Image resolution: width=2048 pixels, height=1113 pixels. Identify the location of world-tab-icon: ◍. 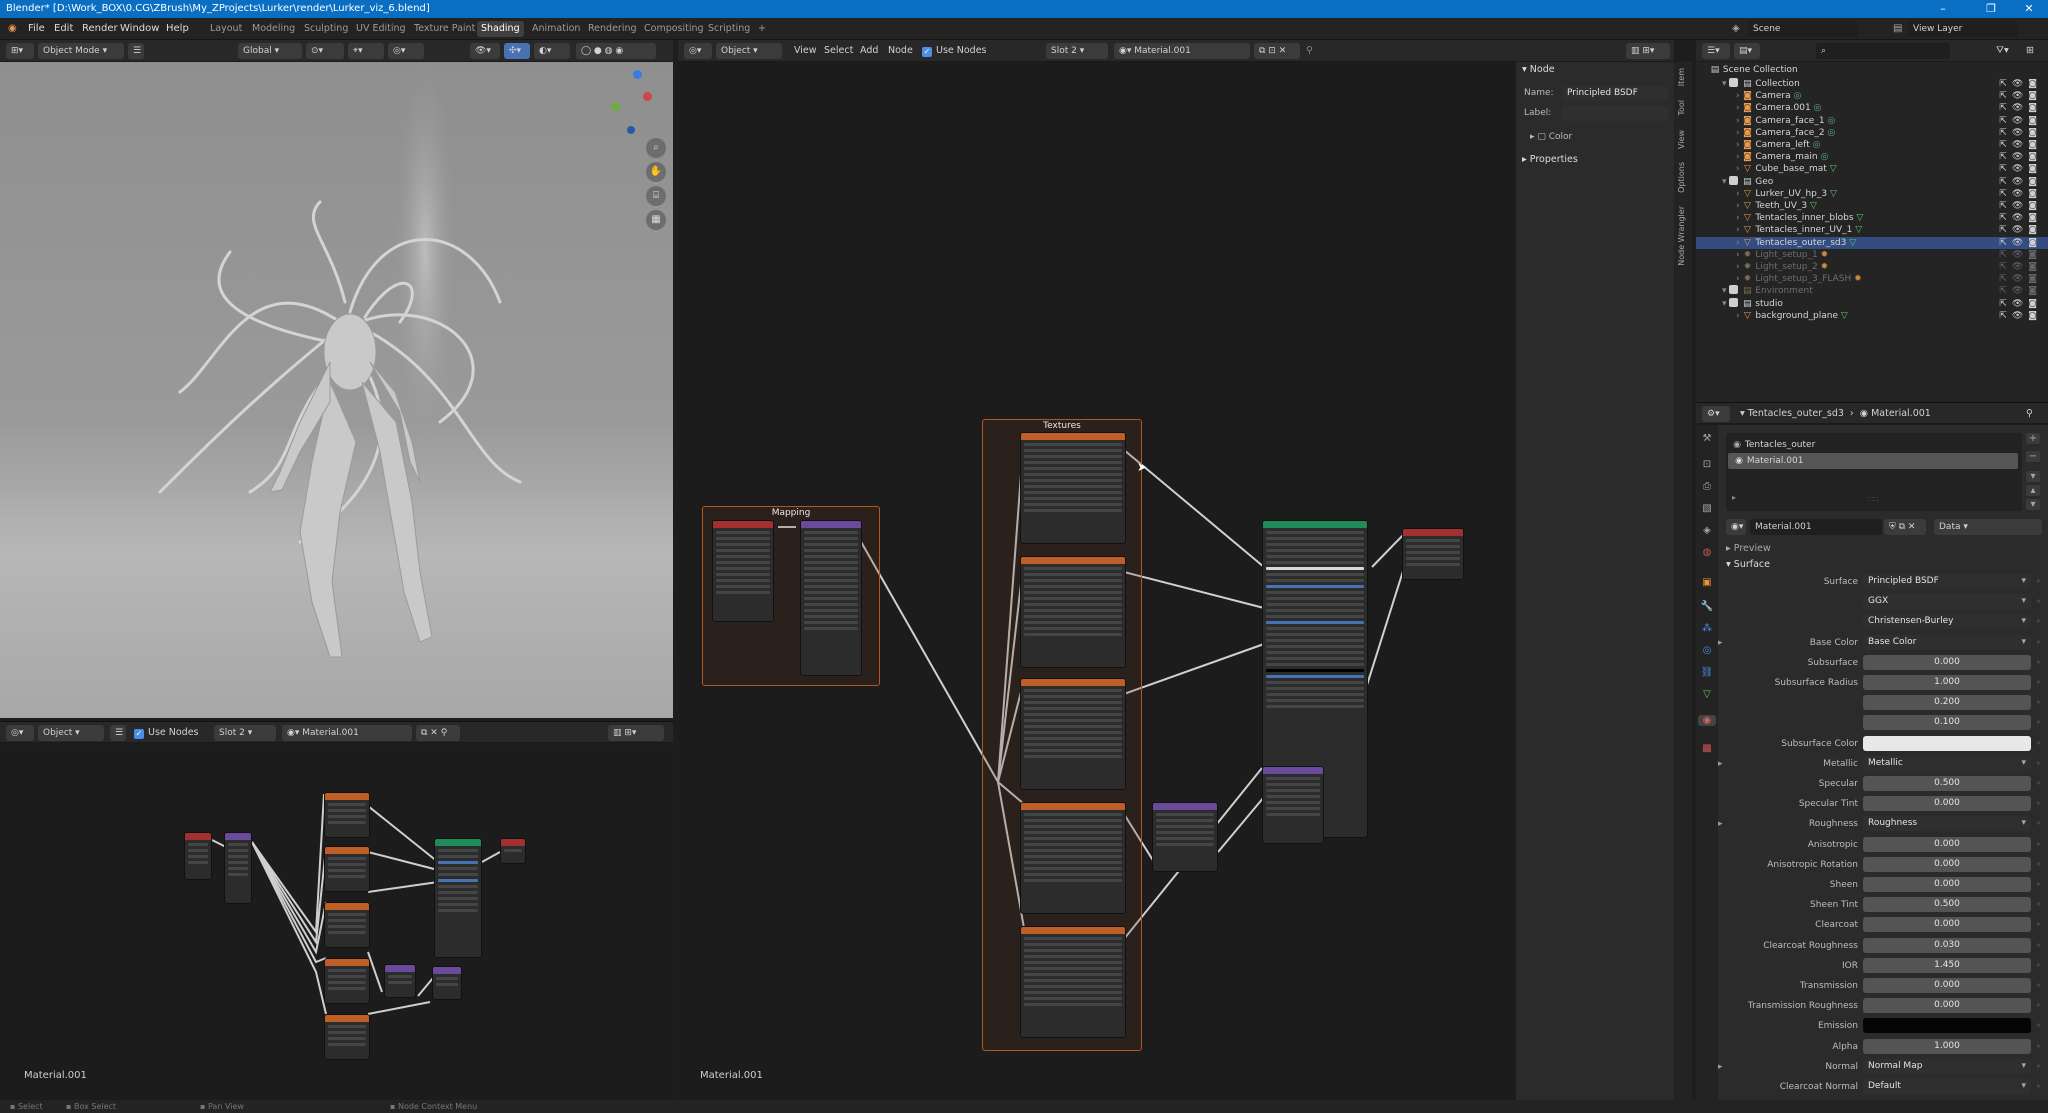
(1707, 552).